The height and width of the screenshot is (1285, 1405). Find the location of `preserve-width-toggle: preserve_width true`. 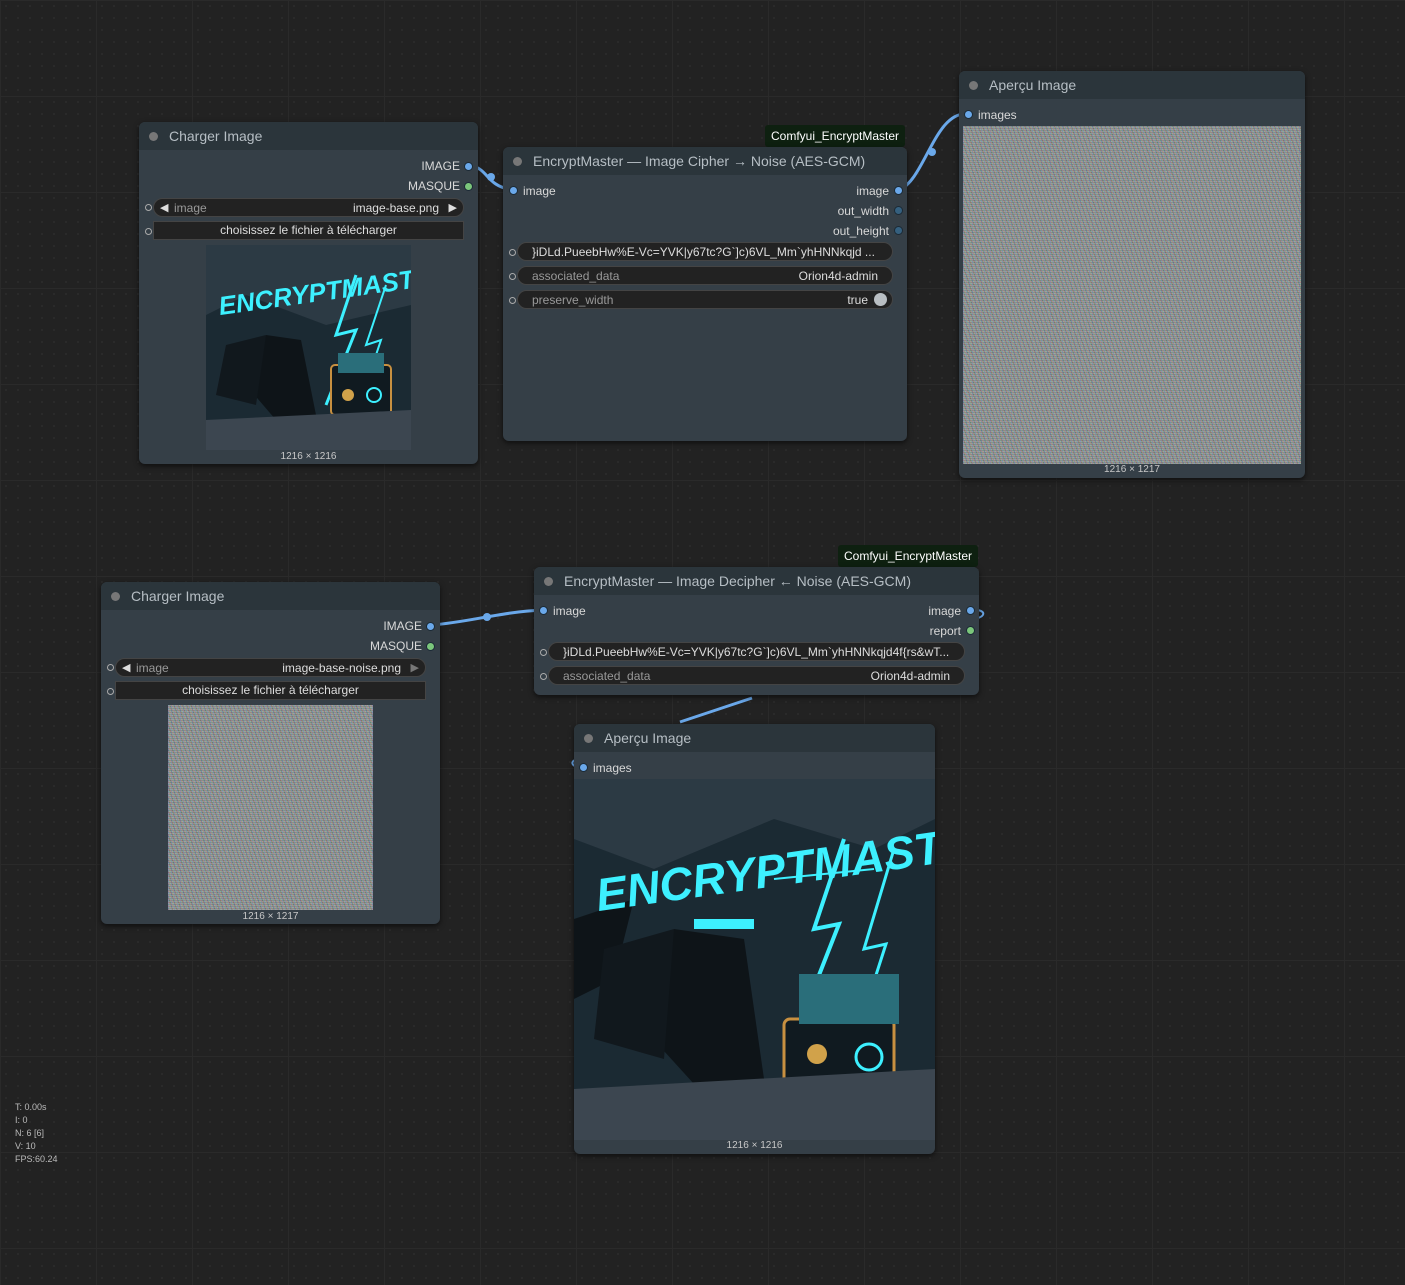

preserve-width-toggle: preserve_width true is located at coordinates (705, 299).